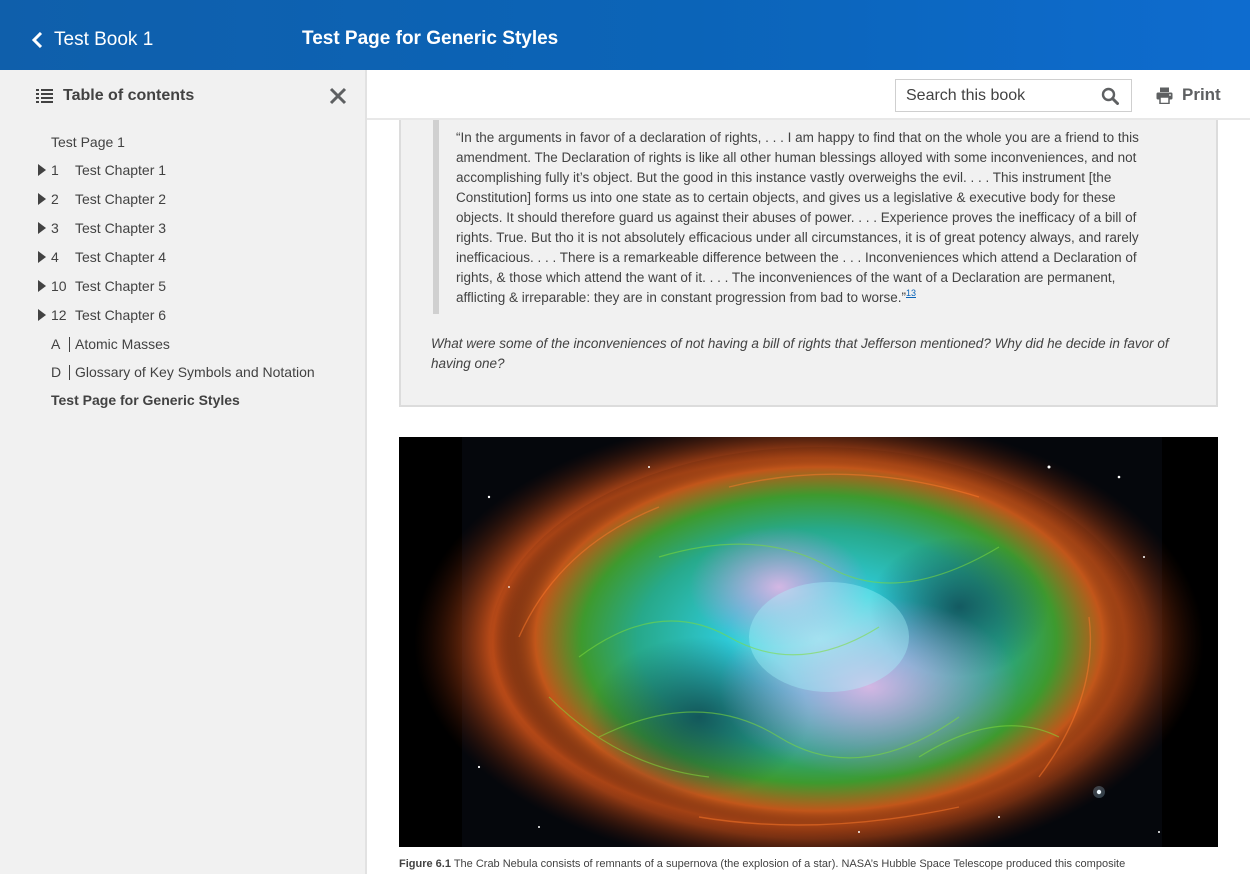 Image resolution: width=1250 pixels, height=874 pixels. What do you see at coordinates (129, 95) in the screenshot?
I see `toc-heading: Table of contents` at bounding box center [129, 95].